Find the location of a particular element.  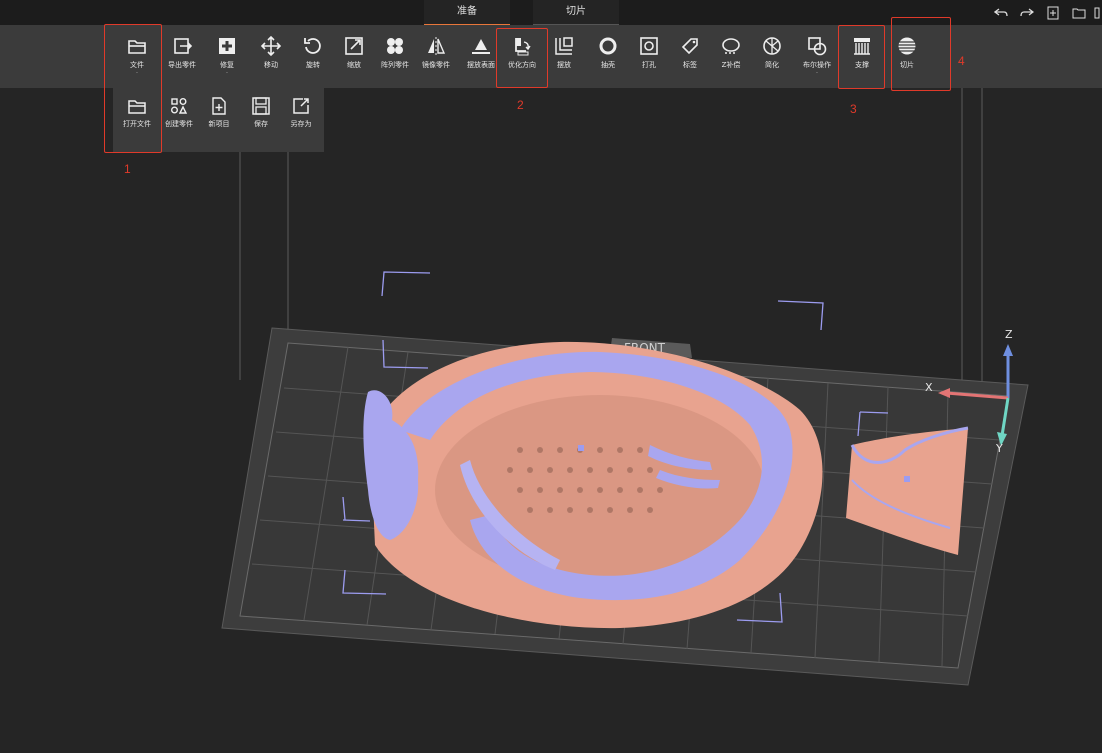

annotation-number-4: 4 is located at coordinates (961, 61).